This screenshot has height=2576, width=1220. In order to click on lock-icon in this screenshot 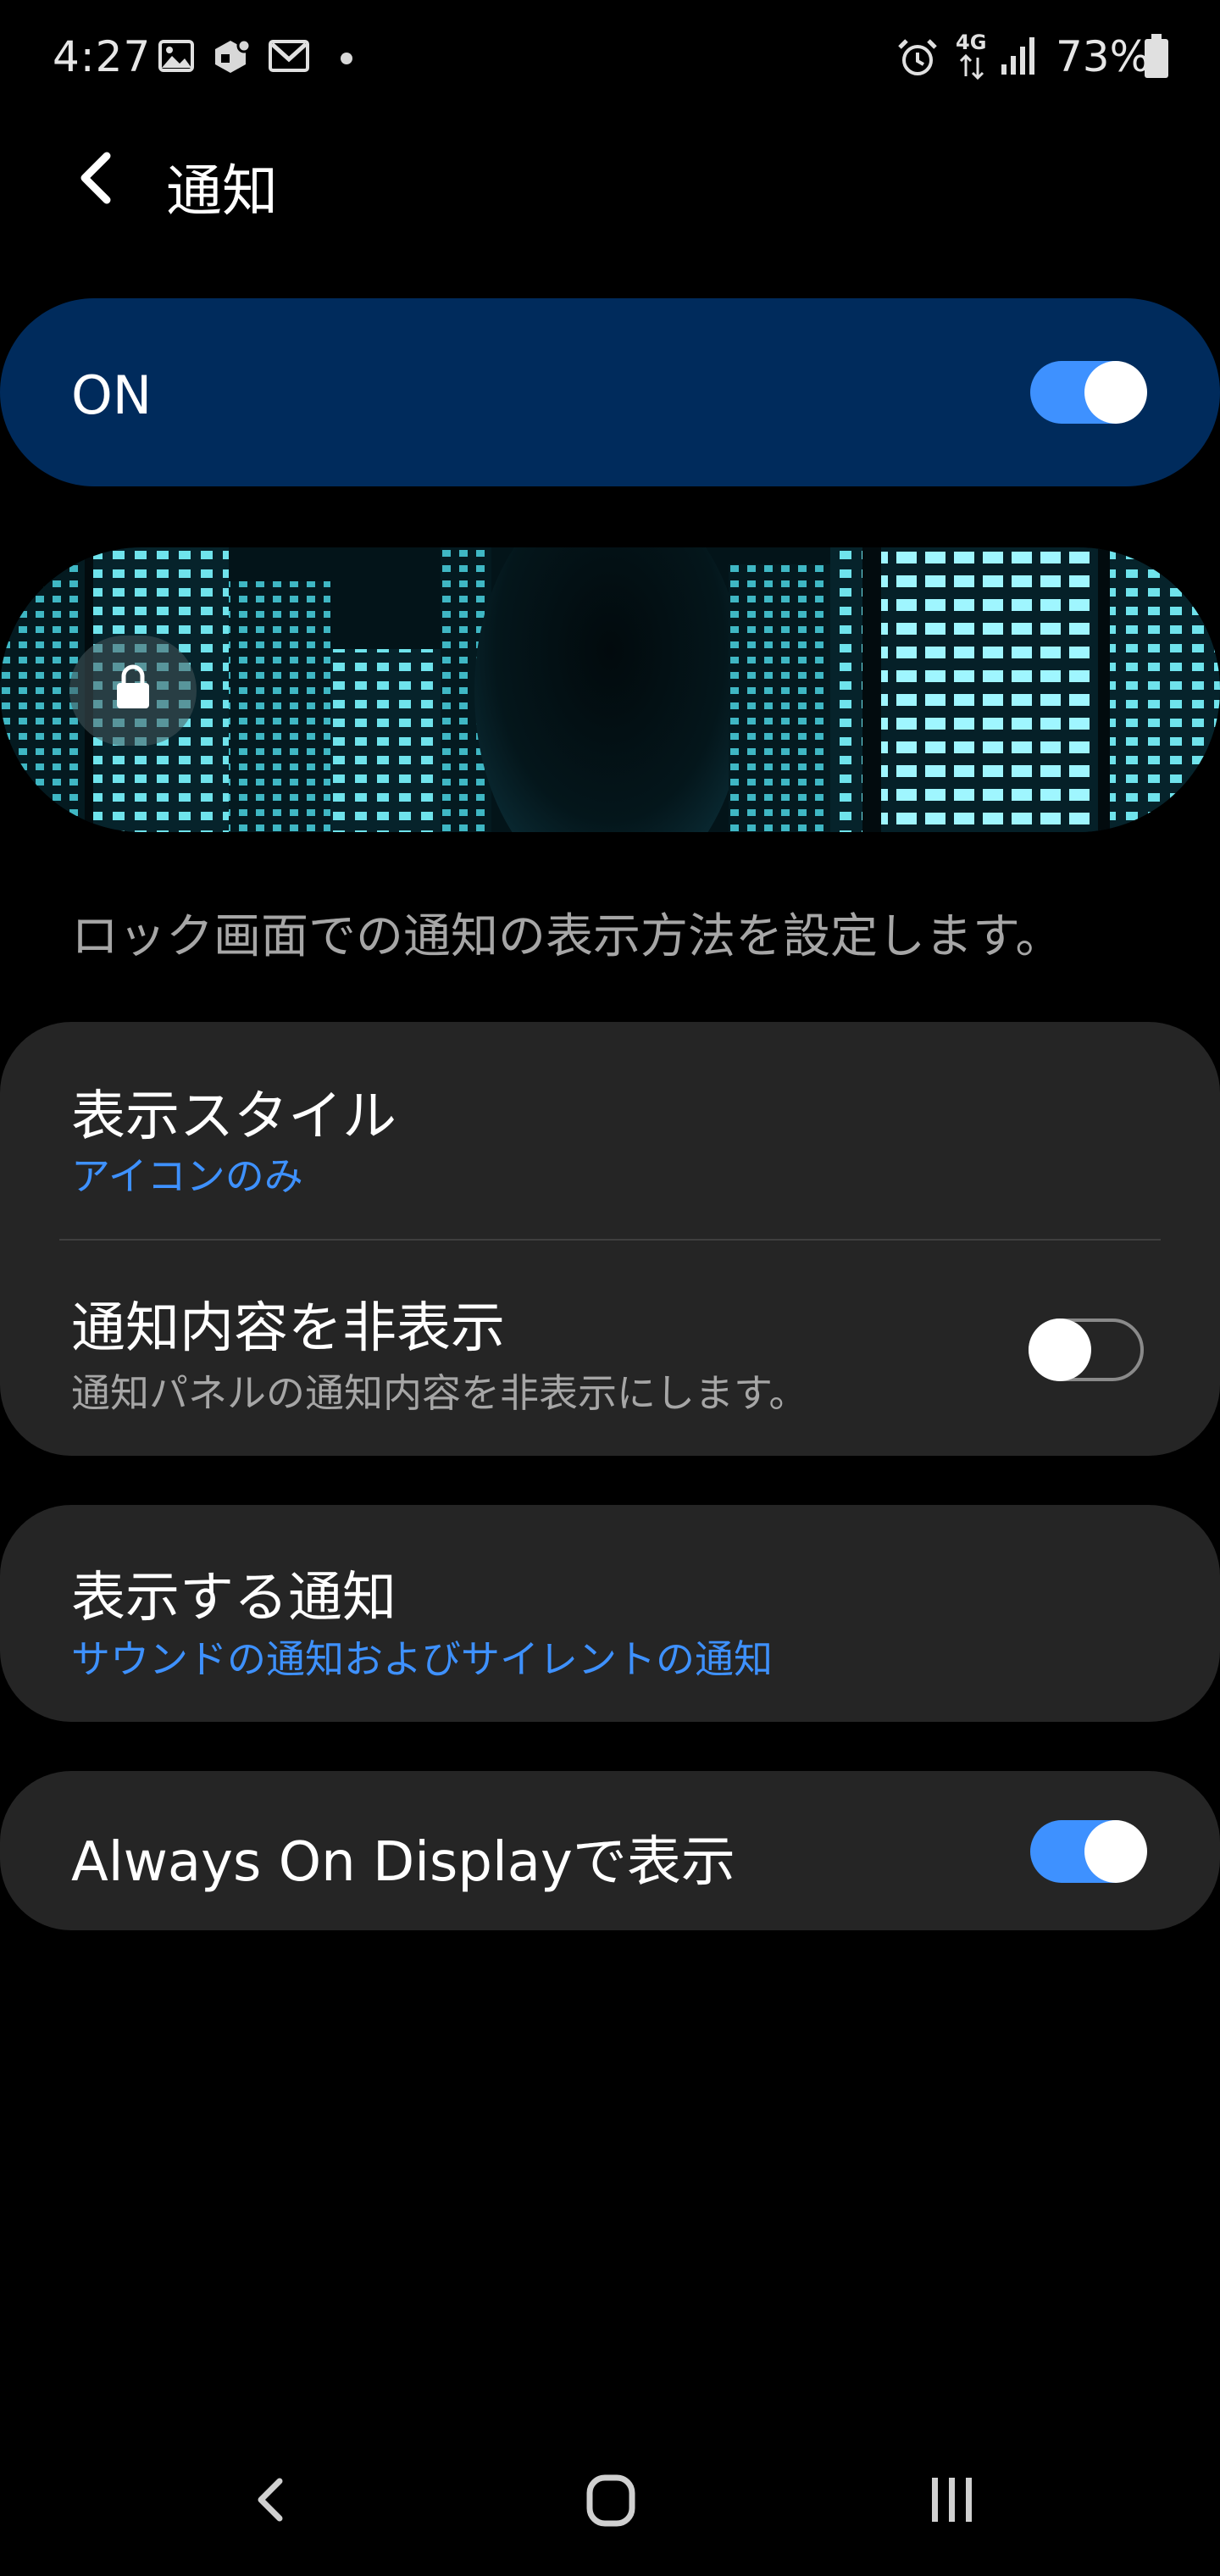, I will do `click(133, 686)`.